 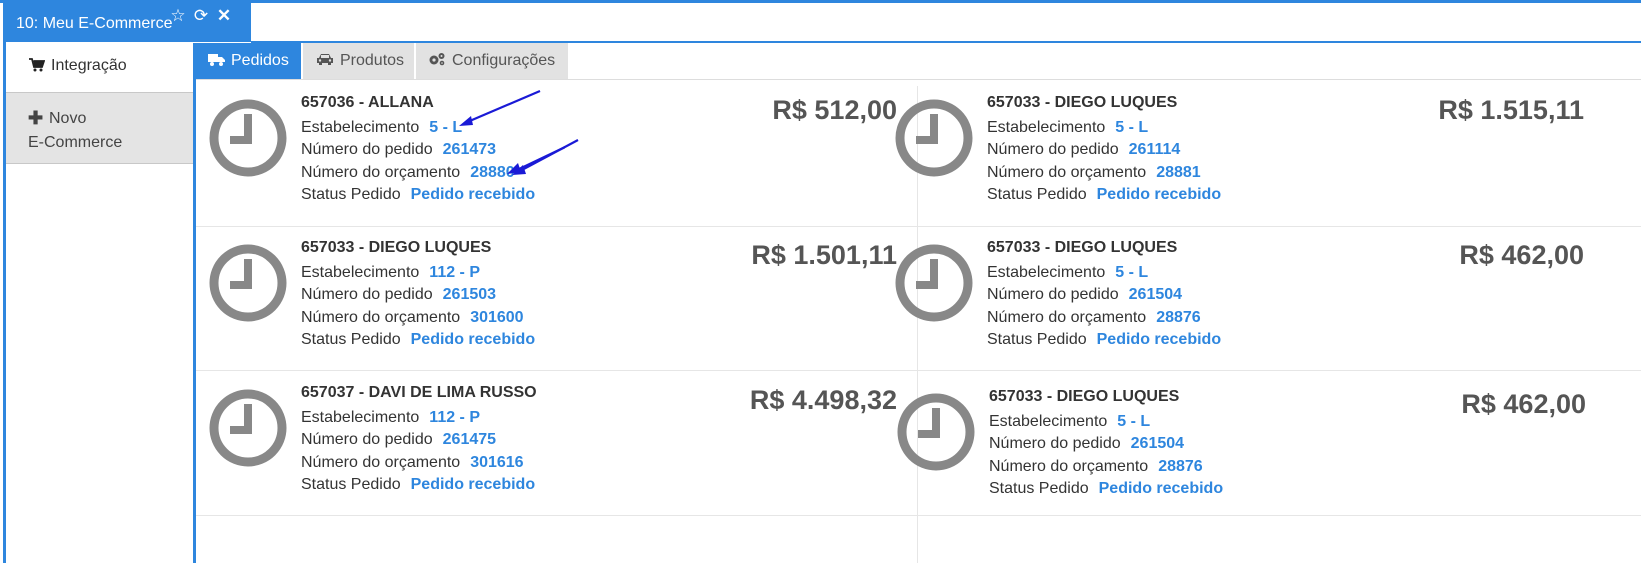 I want to click on sidebar-item-novo-ecommerce: ✚ Novo E-Commerce, so click(x=99, y=128).